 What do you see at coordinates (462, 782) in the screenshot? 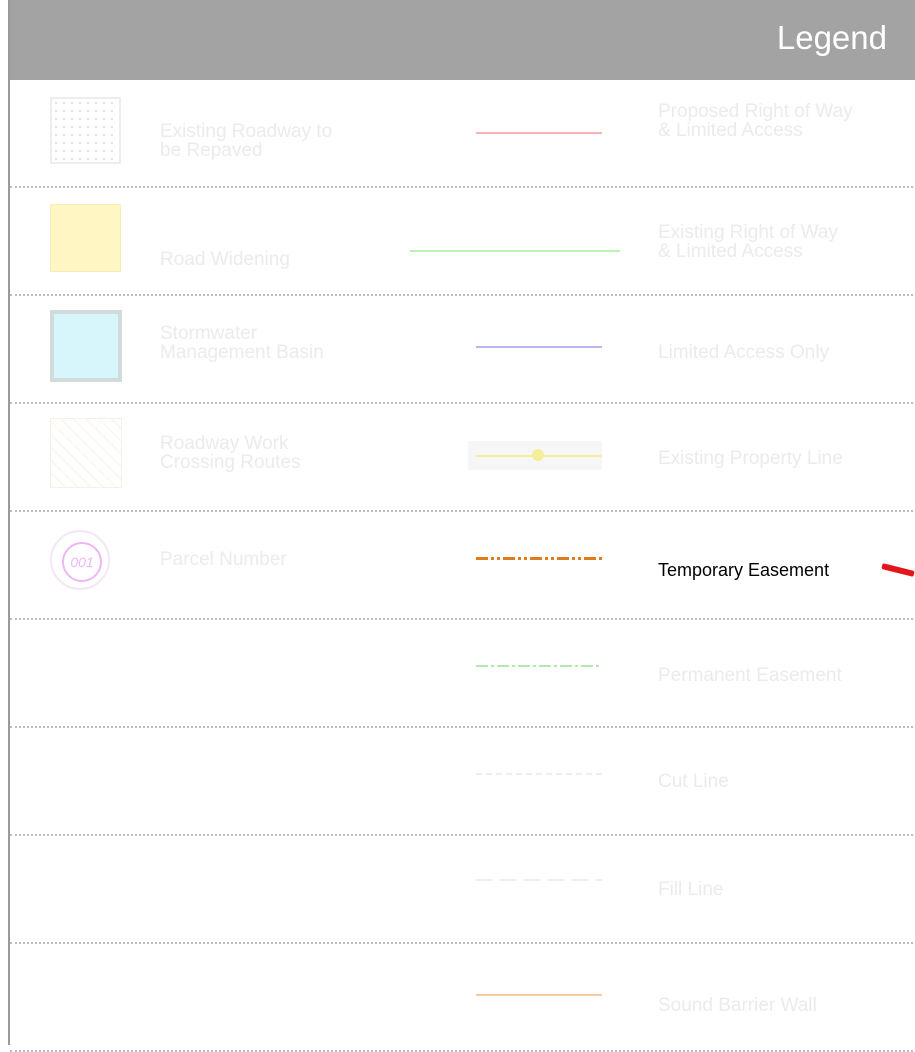
I see `legend-row: Cut Line` at bounding box center [462, 782].